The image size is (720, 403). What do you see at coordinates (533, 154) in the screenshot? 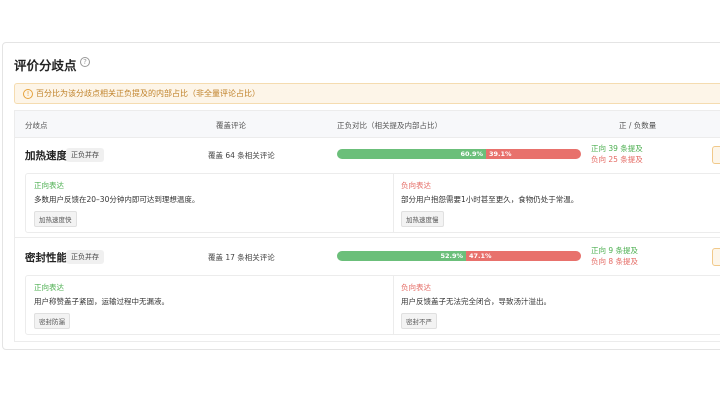
I see `negative-segment: 39.1%` at bounding box center [533, 154].